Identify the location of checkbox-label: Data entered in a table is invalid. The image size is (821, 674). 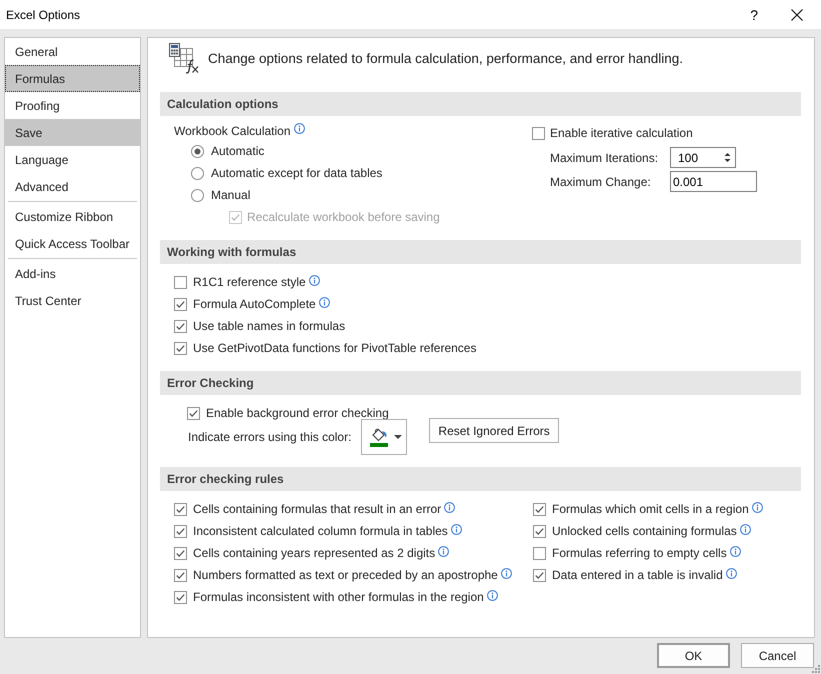
(637, 575).